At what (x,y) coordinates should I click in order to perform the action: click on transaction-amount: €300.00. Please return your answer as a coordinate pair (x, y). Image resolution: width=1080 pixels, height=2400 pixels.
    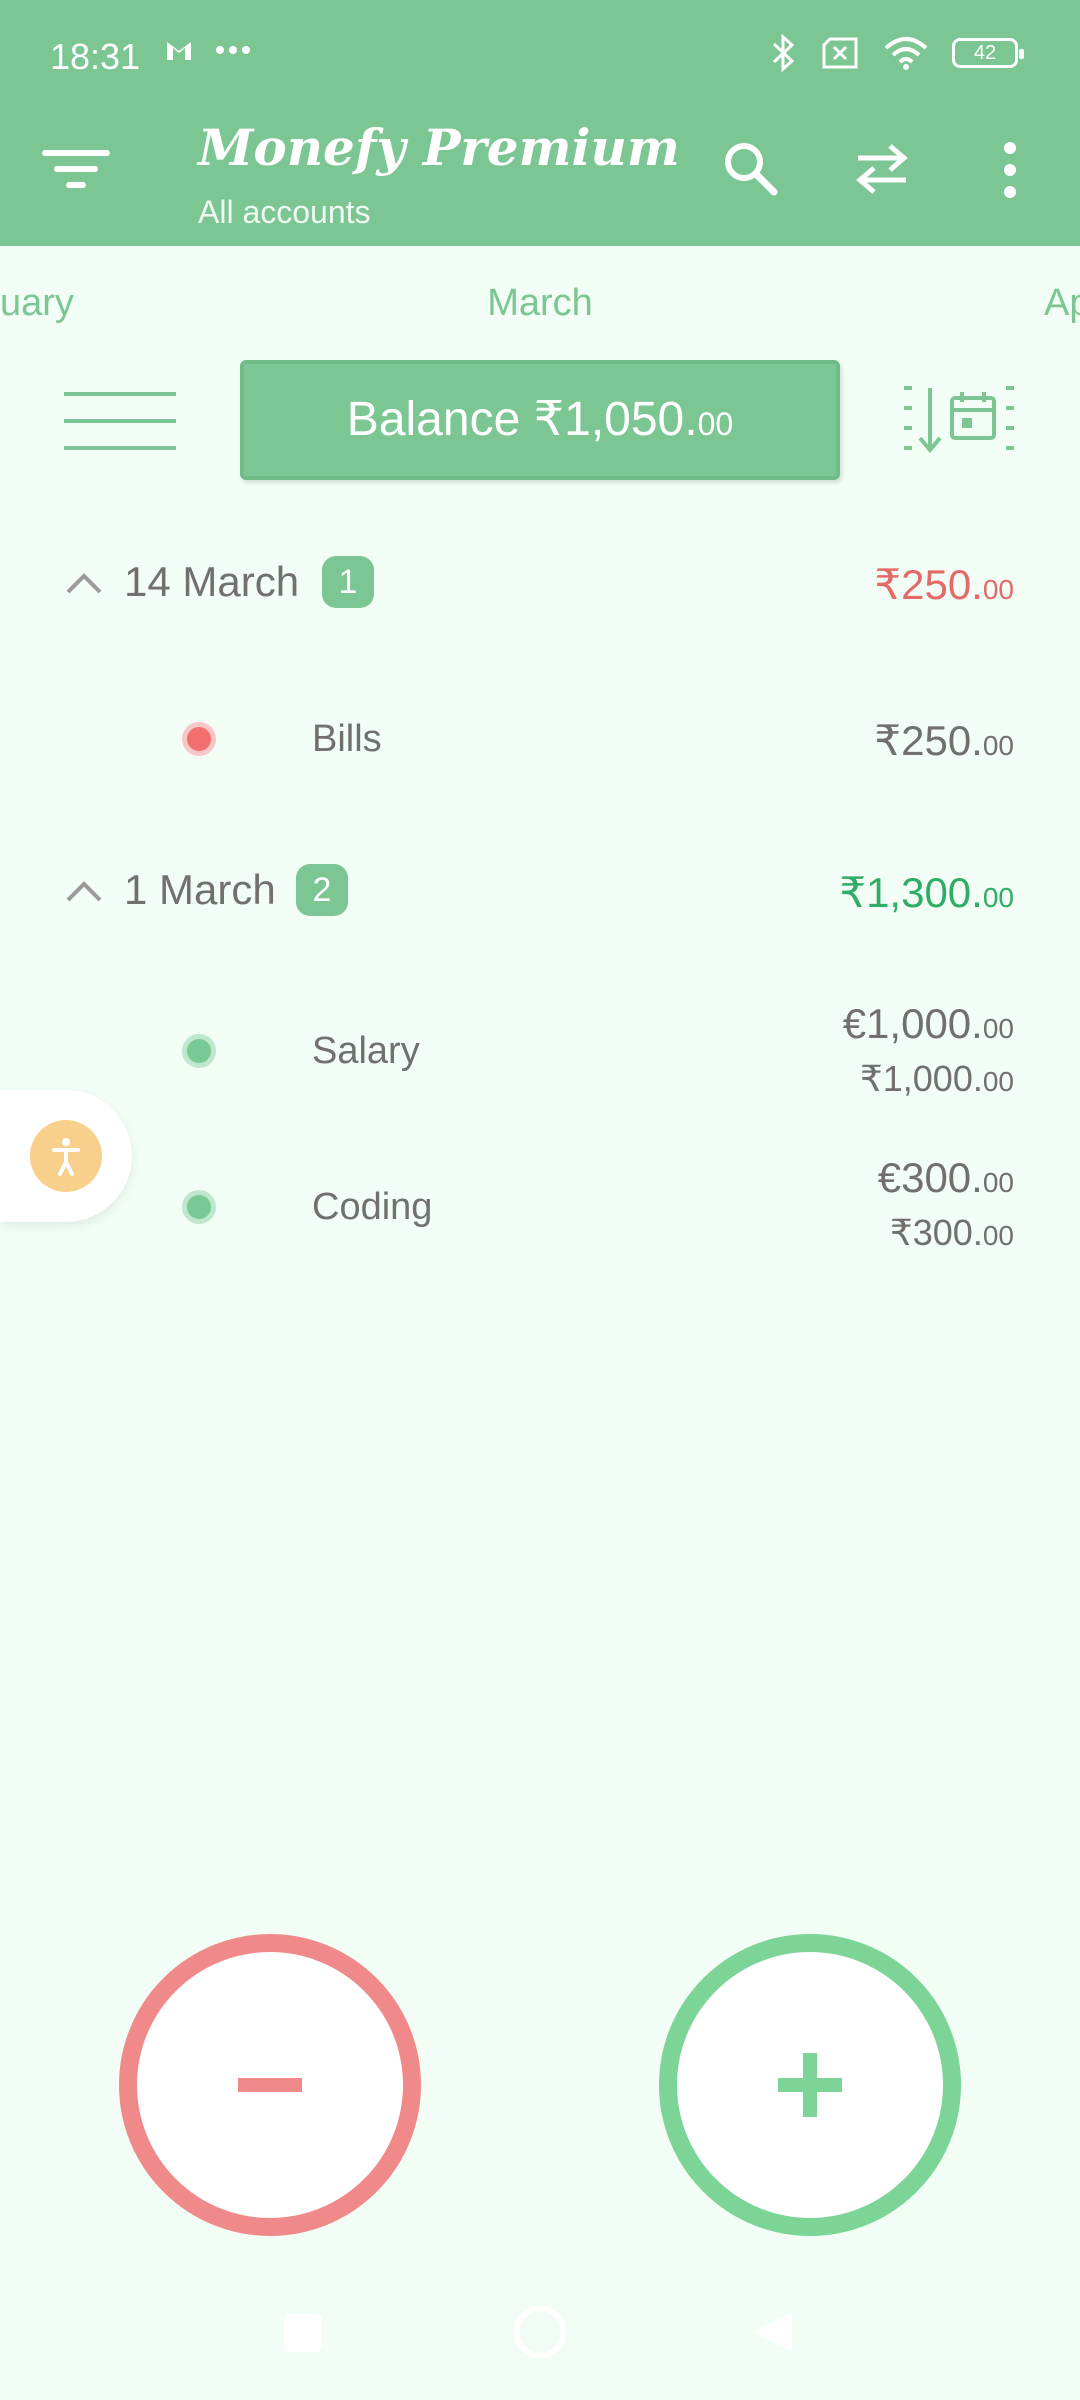
    Looking at the image, I should click on (946, 1178).